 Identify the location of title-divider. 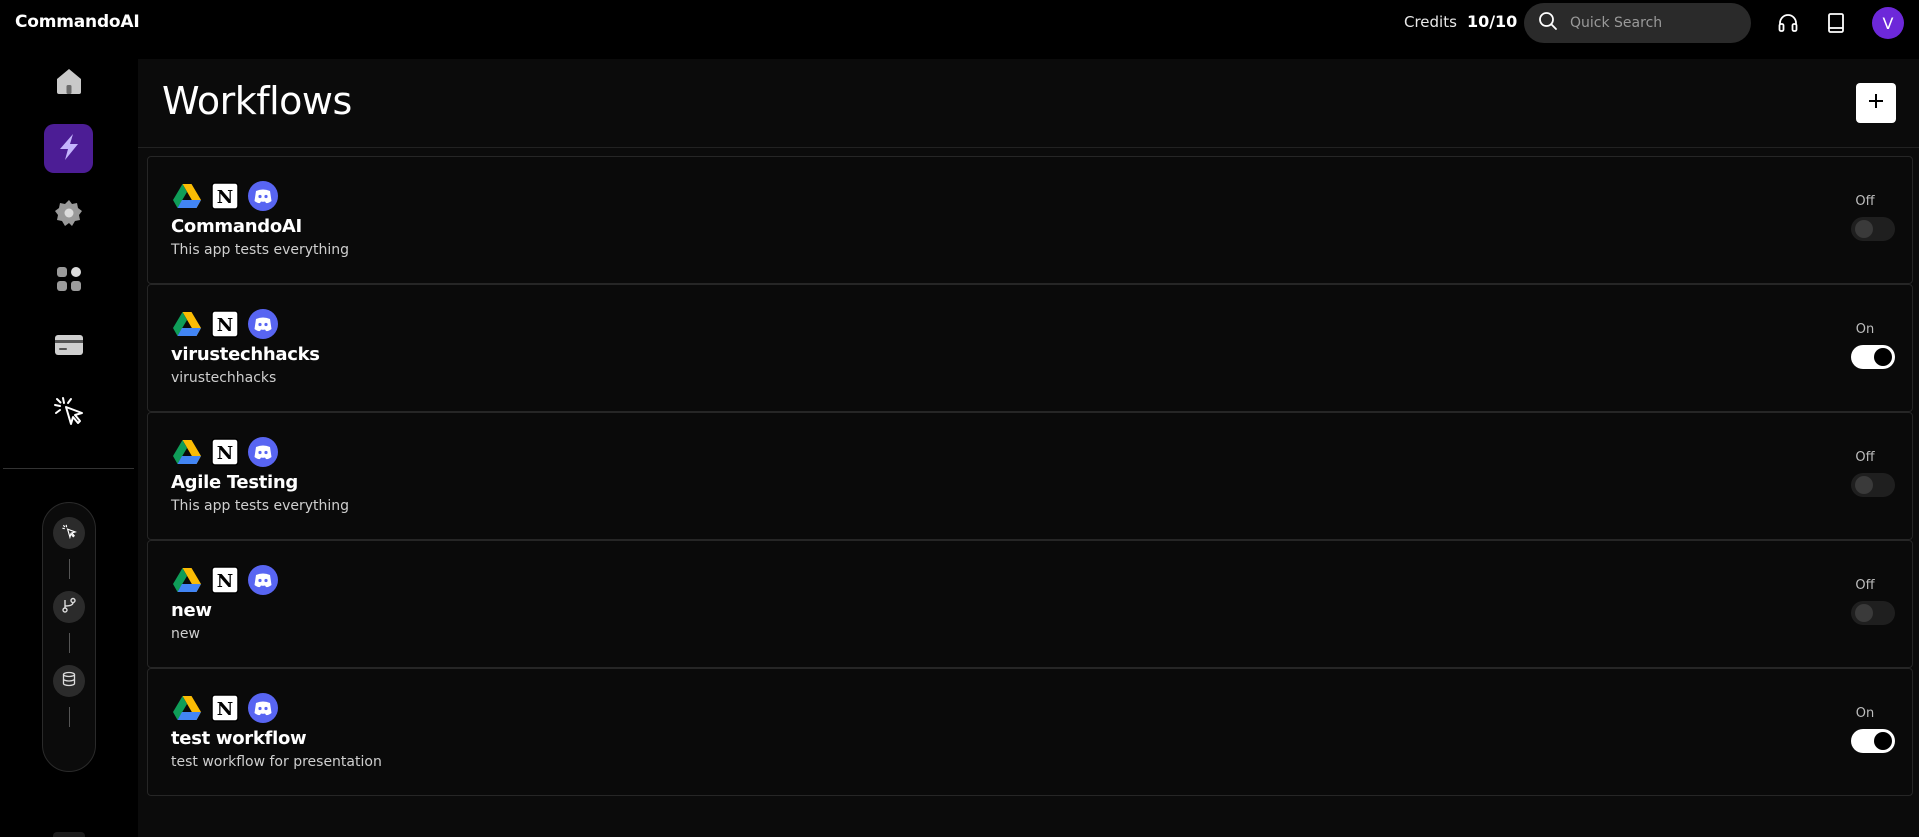
(1028, 147).